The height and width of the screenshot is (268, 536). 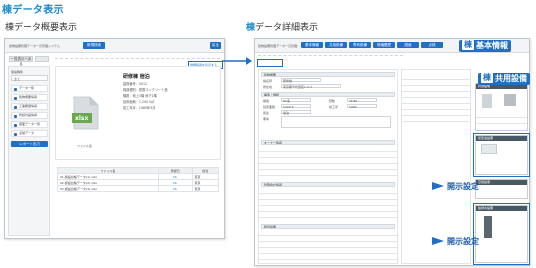 I want to click on sidebar-item-drawings: 図面データ一覧, so click(x=29, y=124).